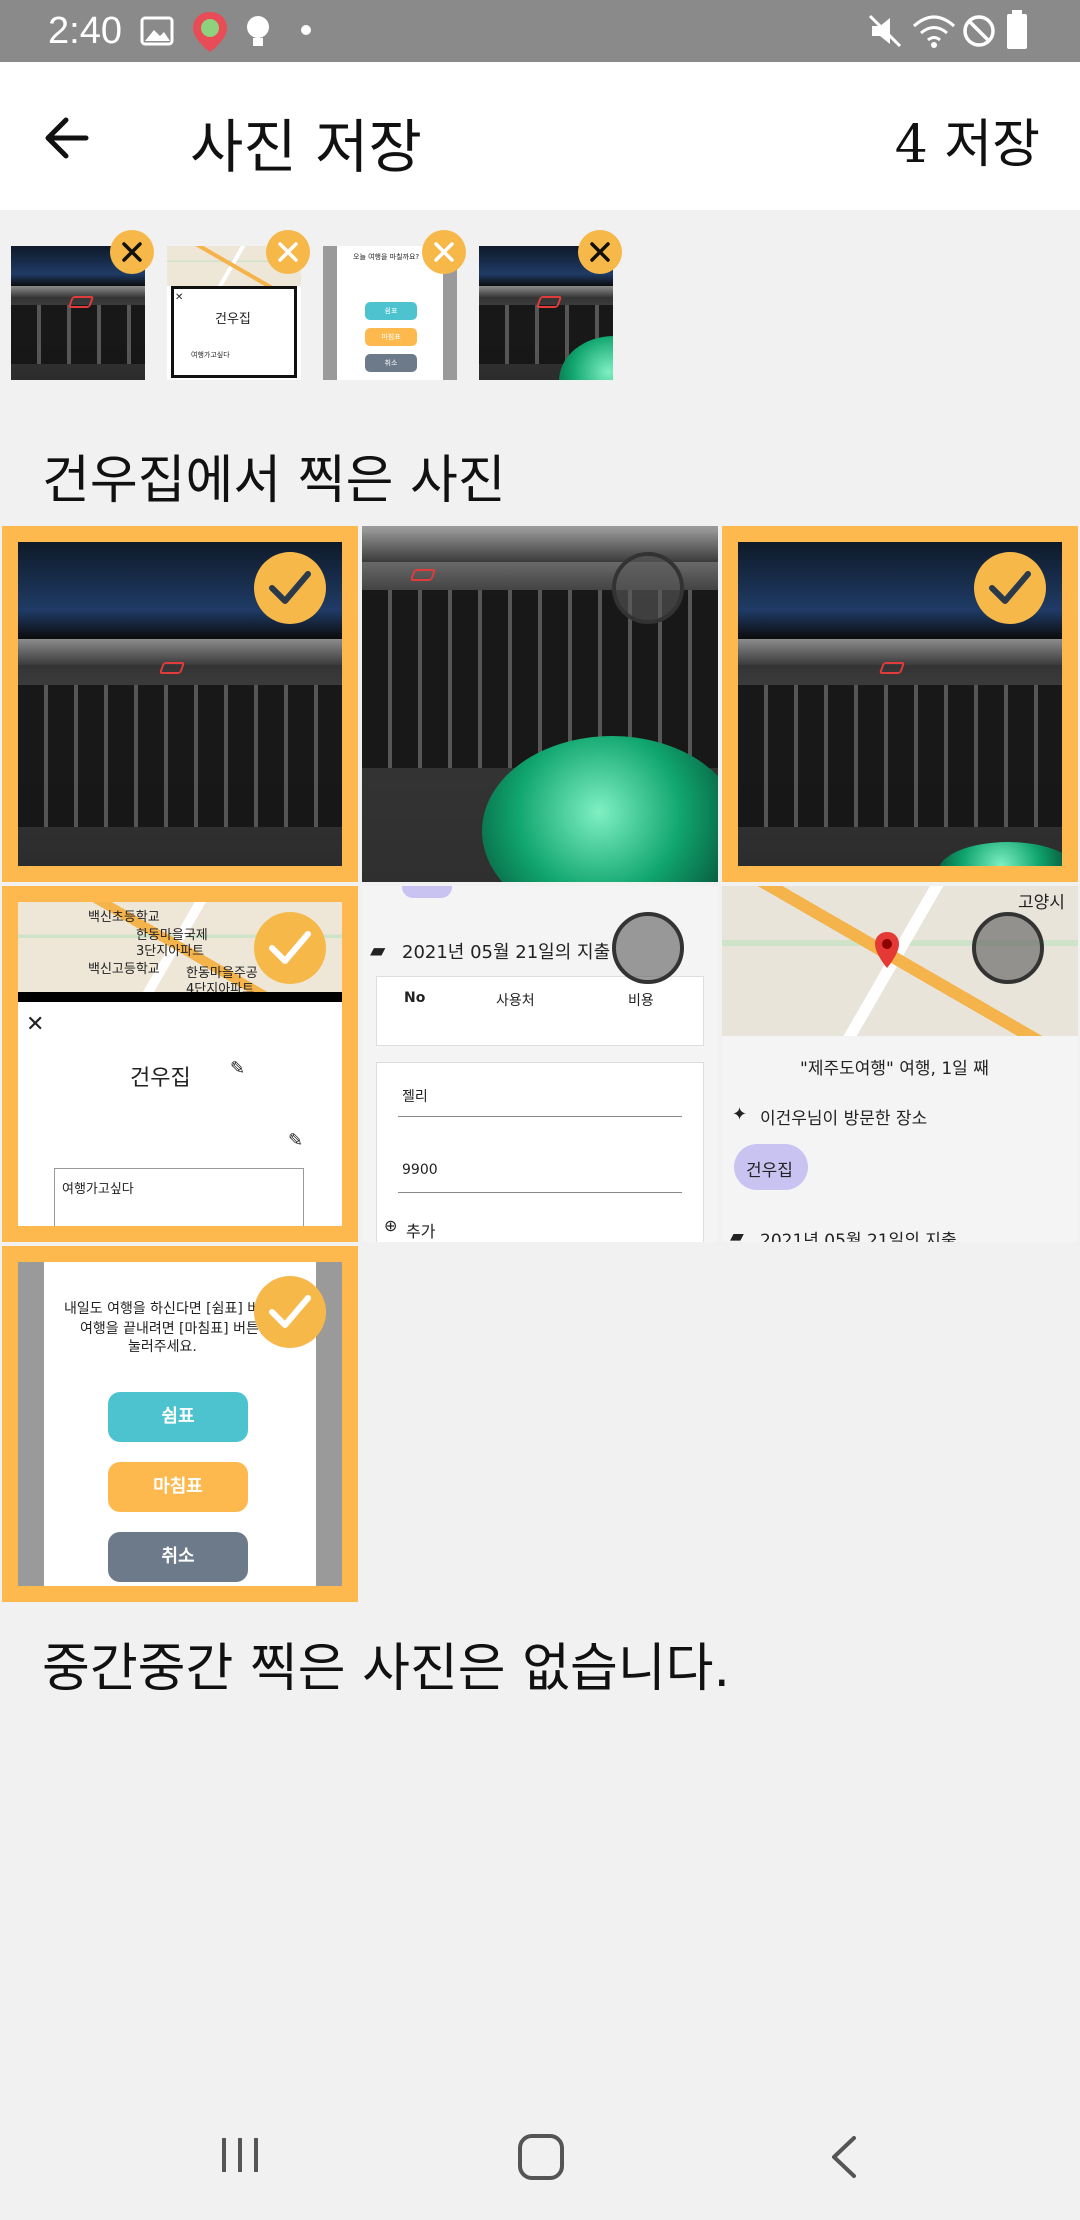 The image size is (1080, 2220). What do you see at coordinates (160, 1078) in the screenshot?
I see `cell4-title: 건우집` at bounding box center [160, 1078].